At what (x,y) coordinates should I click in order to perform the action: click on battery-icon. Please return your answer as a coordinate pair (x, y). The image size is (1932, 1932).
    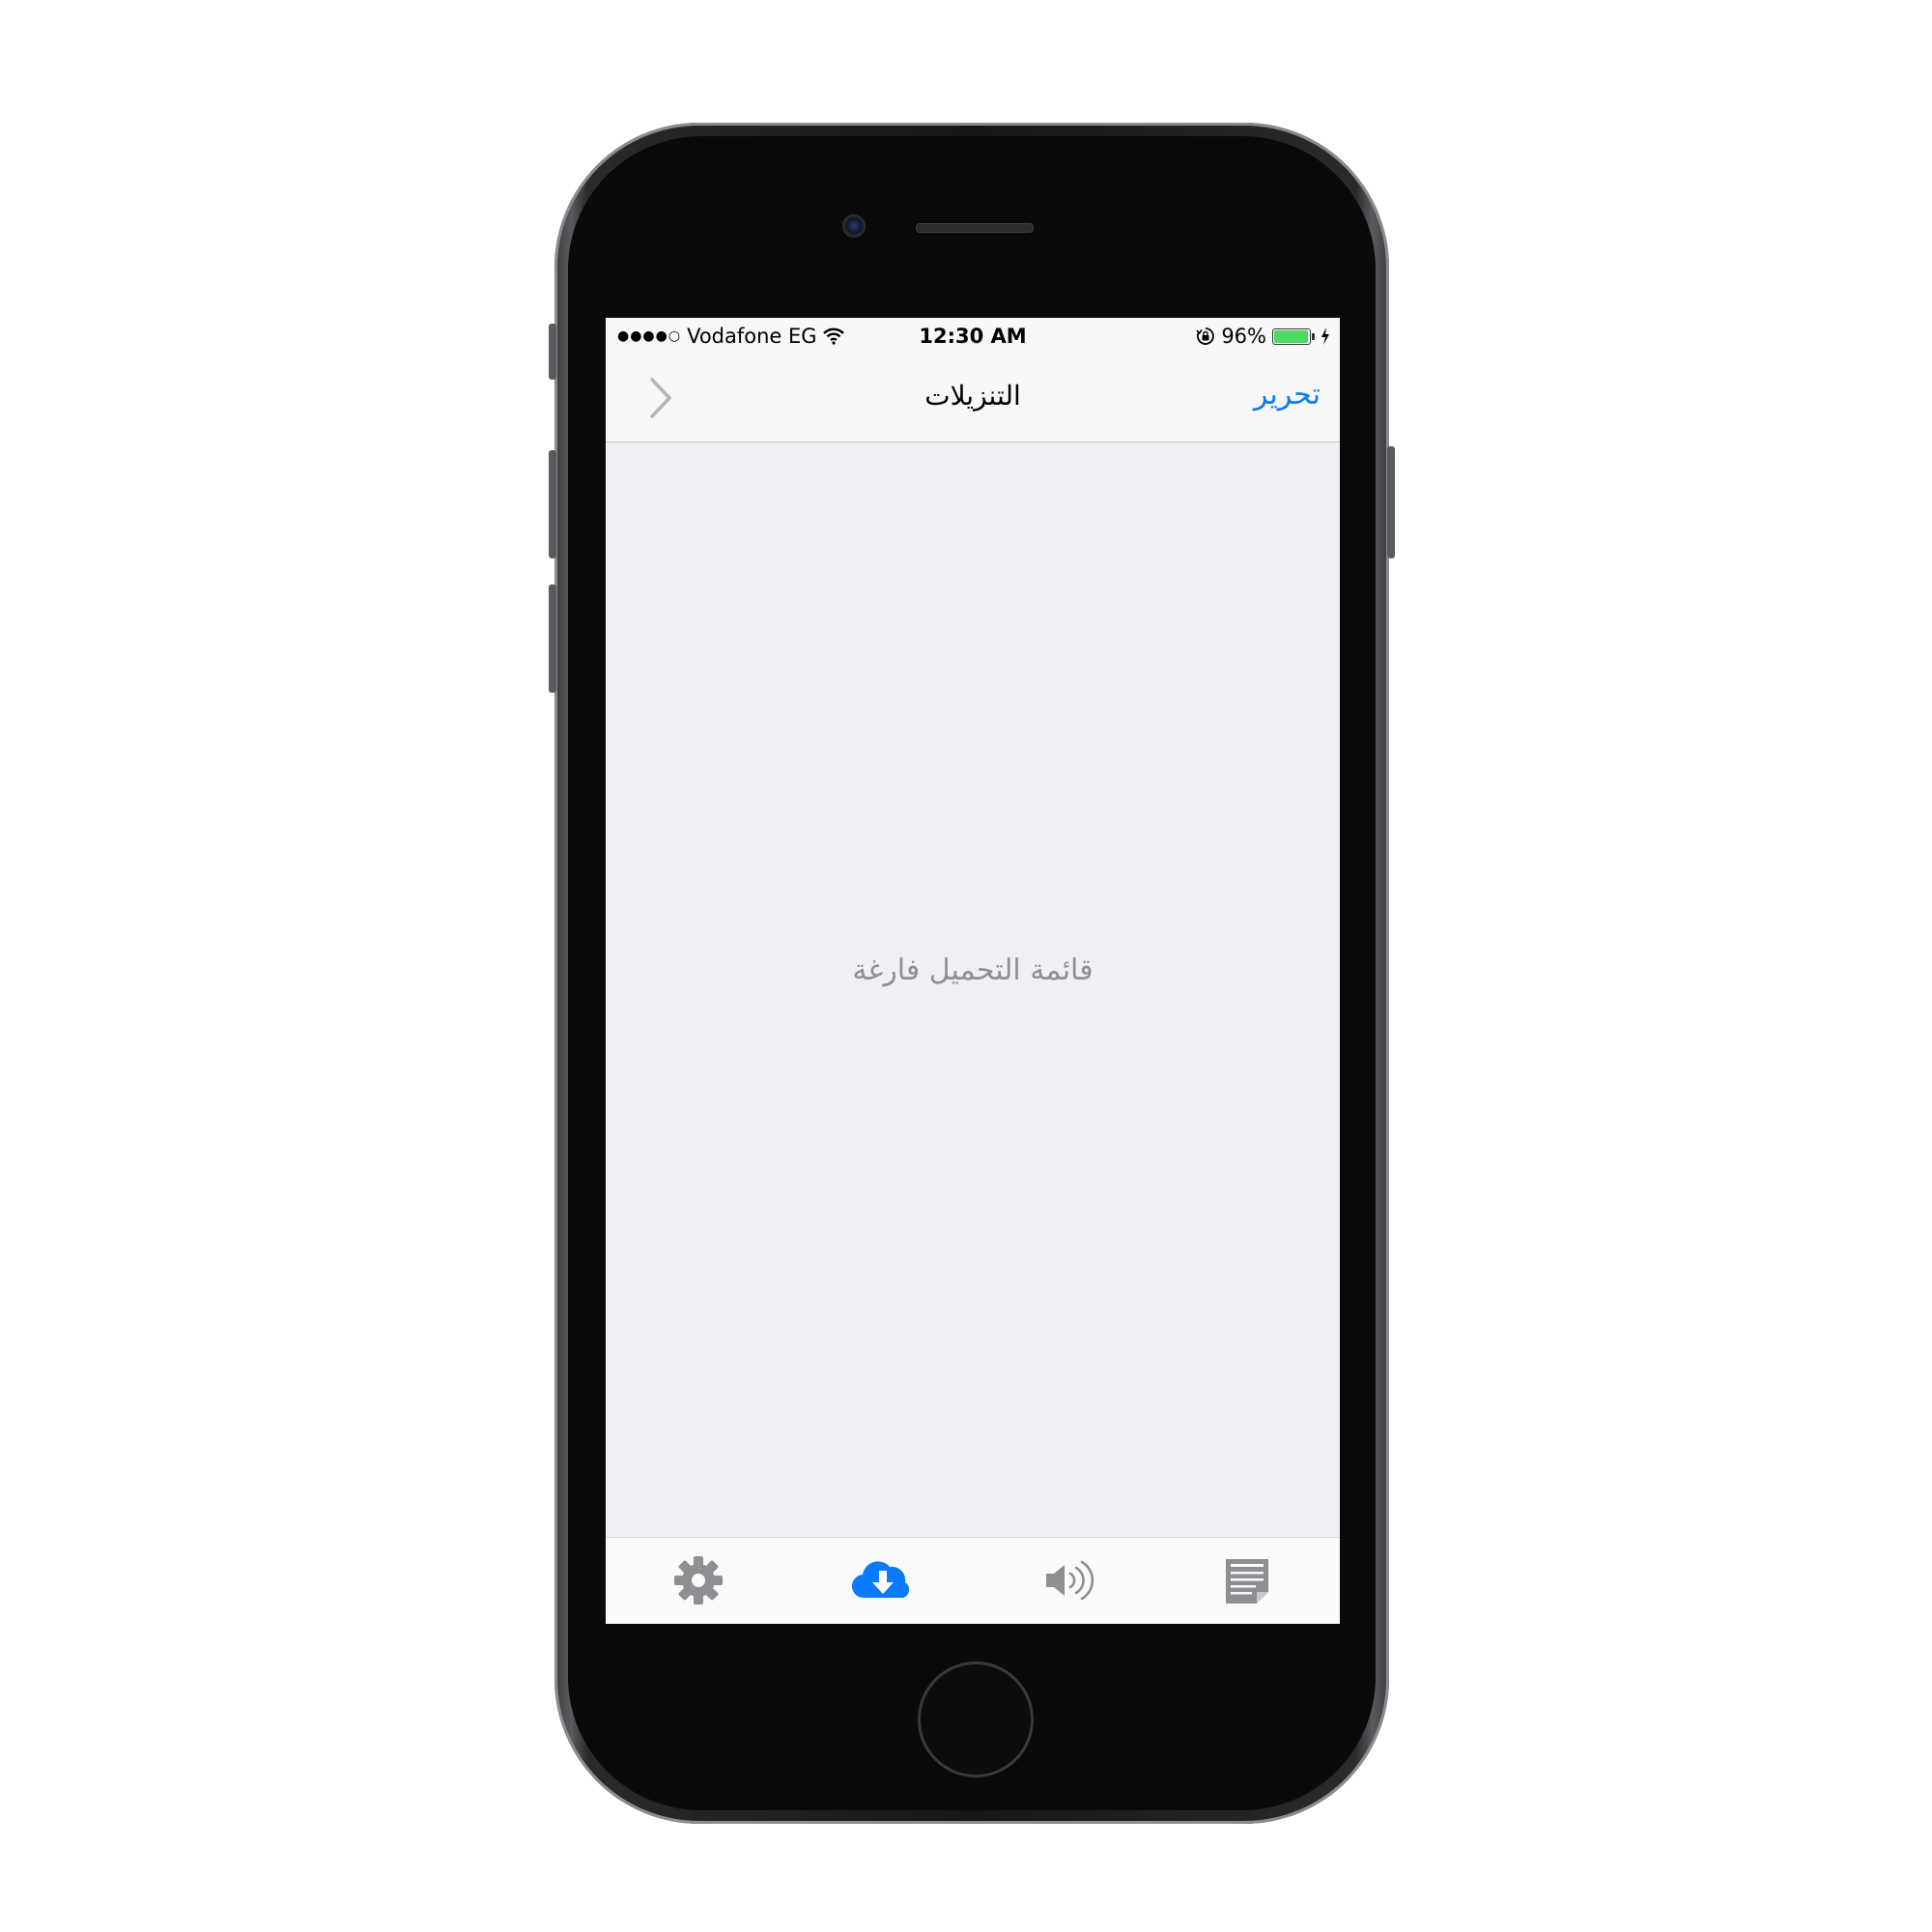
    Looking at the image, I should click on (1291, 336).